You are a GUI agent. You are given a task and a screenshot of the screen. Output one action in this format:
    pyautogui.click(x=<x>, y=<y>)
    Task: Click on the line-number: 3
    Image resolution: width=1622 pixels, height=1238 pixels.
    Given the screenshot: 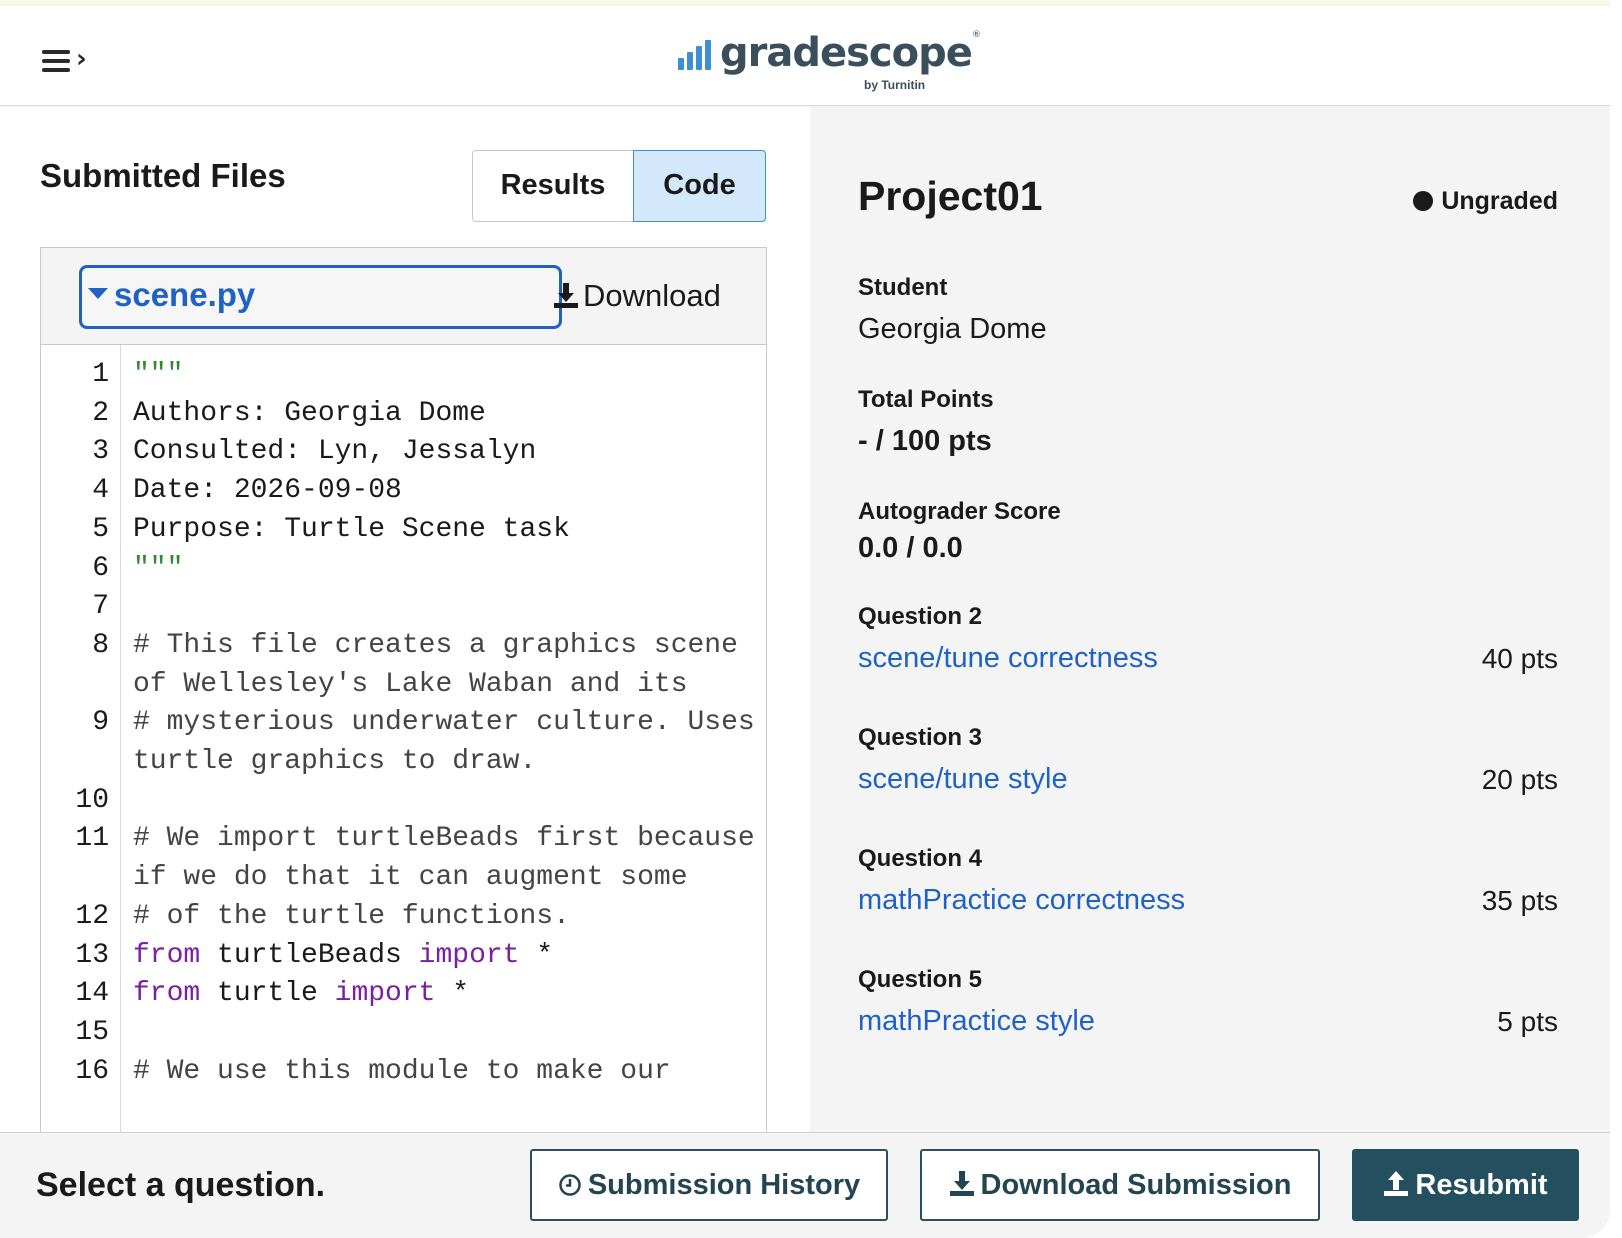 What is the action you would take?
    pyautogui.click(x=100, y=452)
    